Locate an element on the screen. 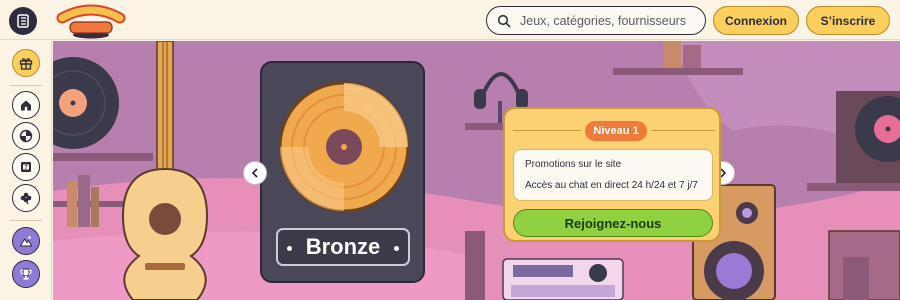  sidebar-item-promotions is located at coordinates (26, 63).